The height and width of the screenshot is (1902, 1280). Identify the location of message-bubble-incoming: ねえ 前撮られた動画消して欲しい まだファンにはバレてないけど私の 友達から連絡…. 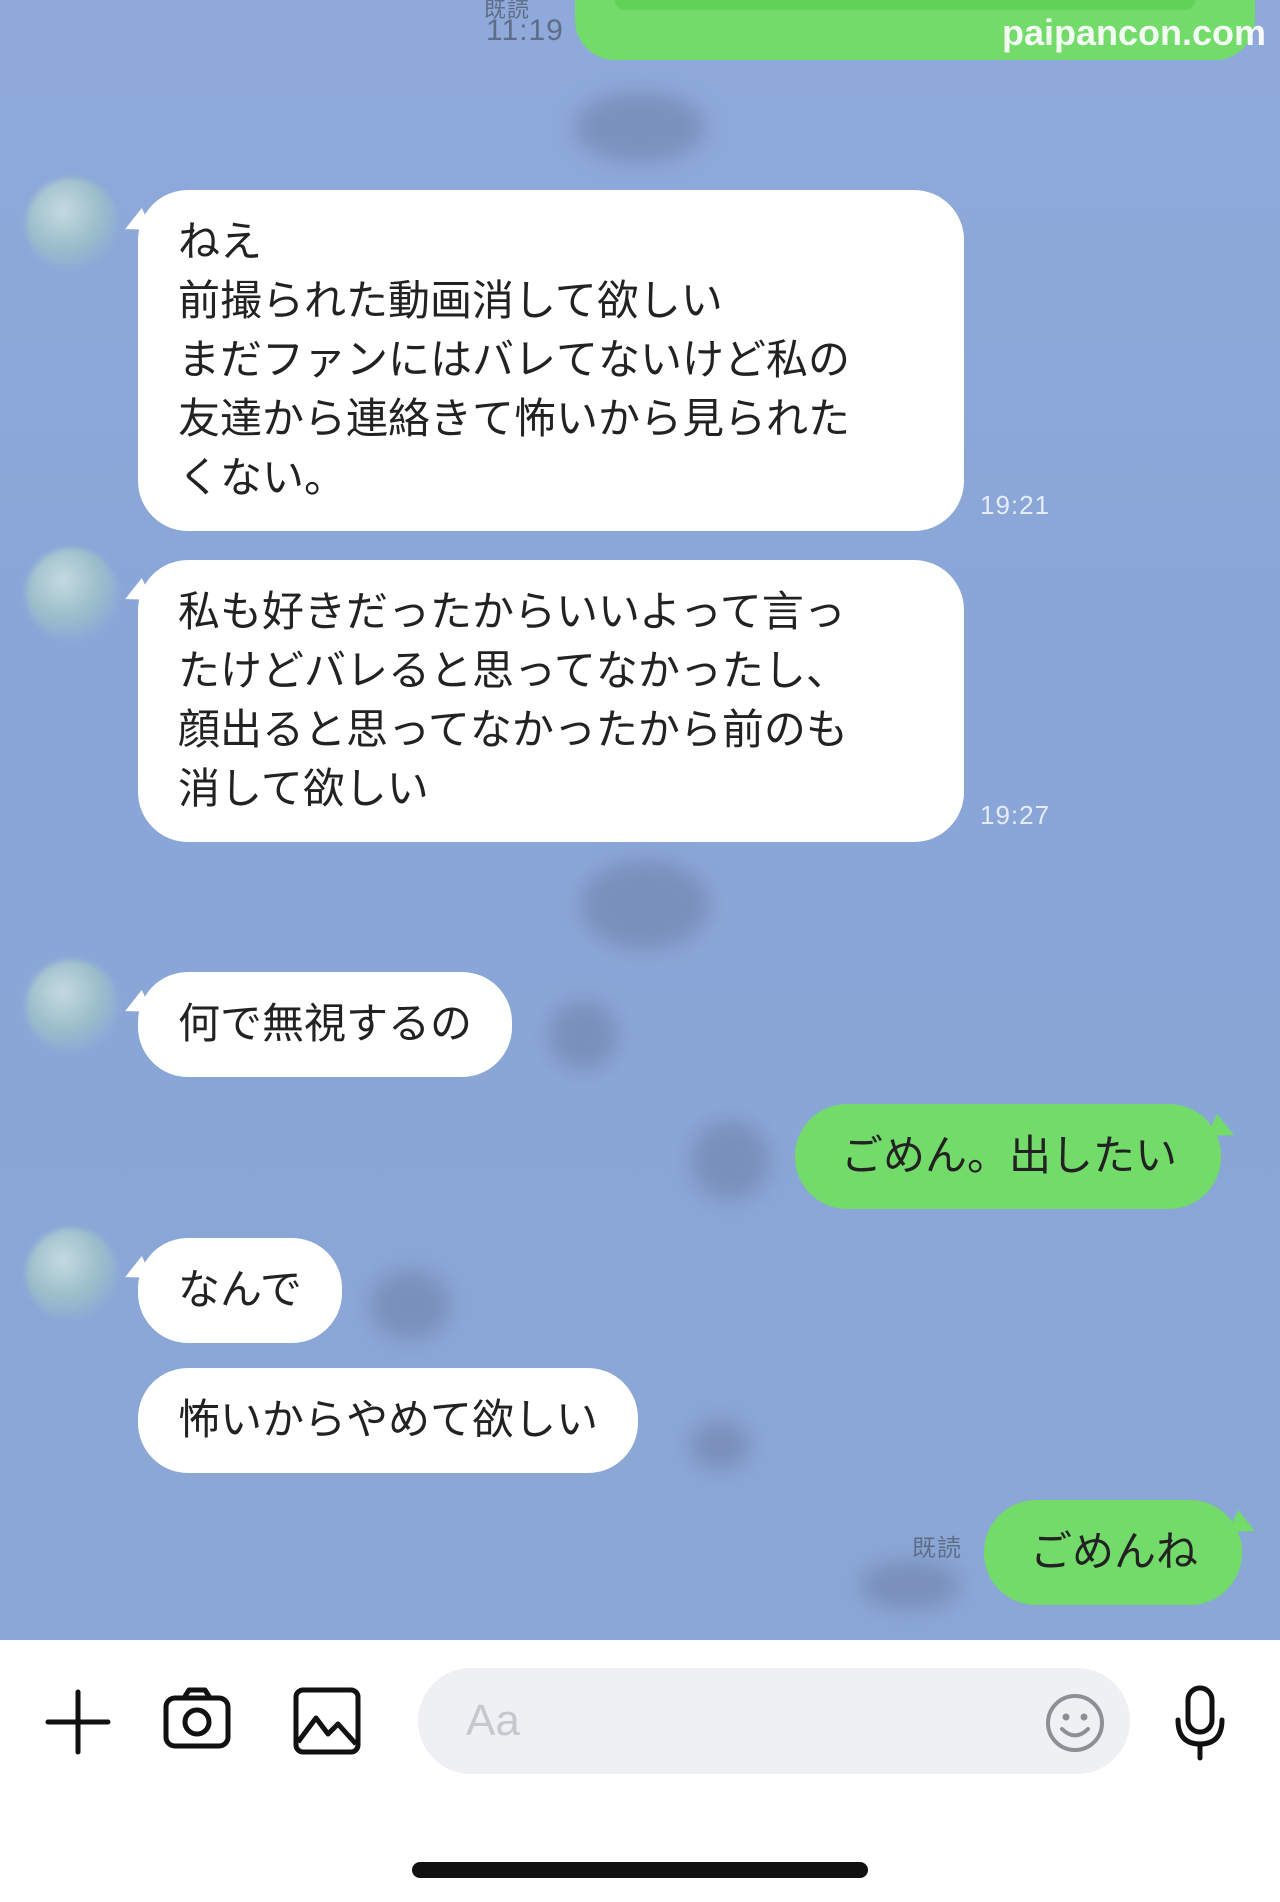
(551, 360).